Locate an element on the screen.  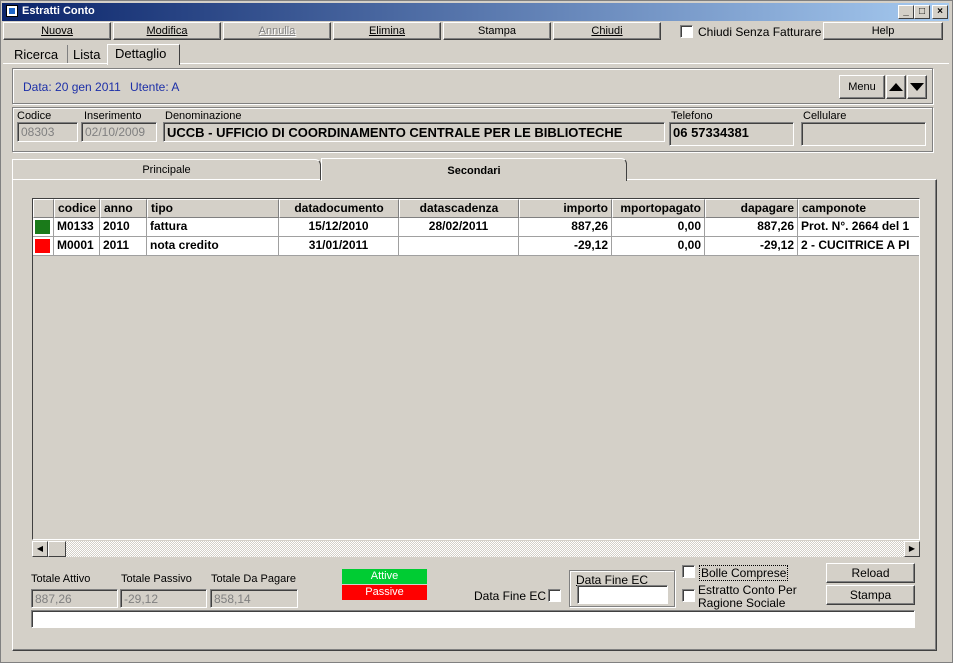
next-record-button is located at coordinates (917, 87).